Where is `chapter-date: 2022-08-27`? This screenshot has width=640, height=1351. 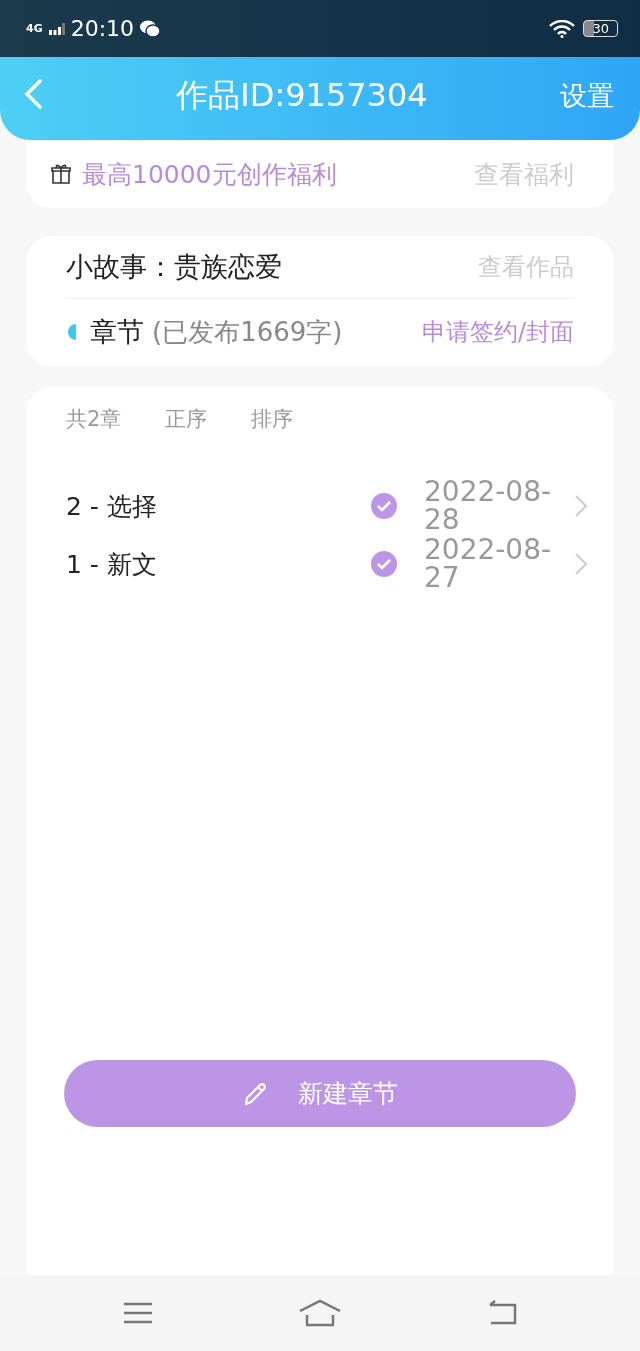
chapter-date: 2022-08-27 is located at coordinates (488, 564).